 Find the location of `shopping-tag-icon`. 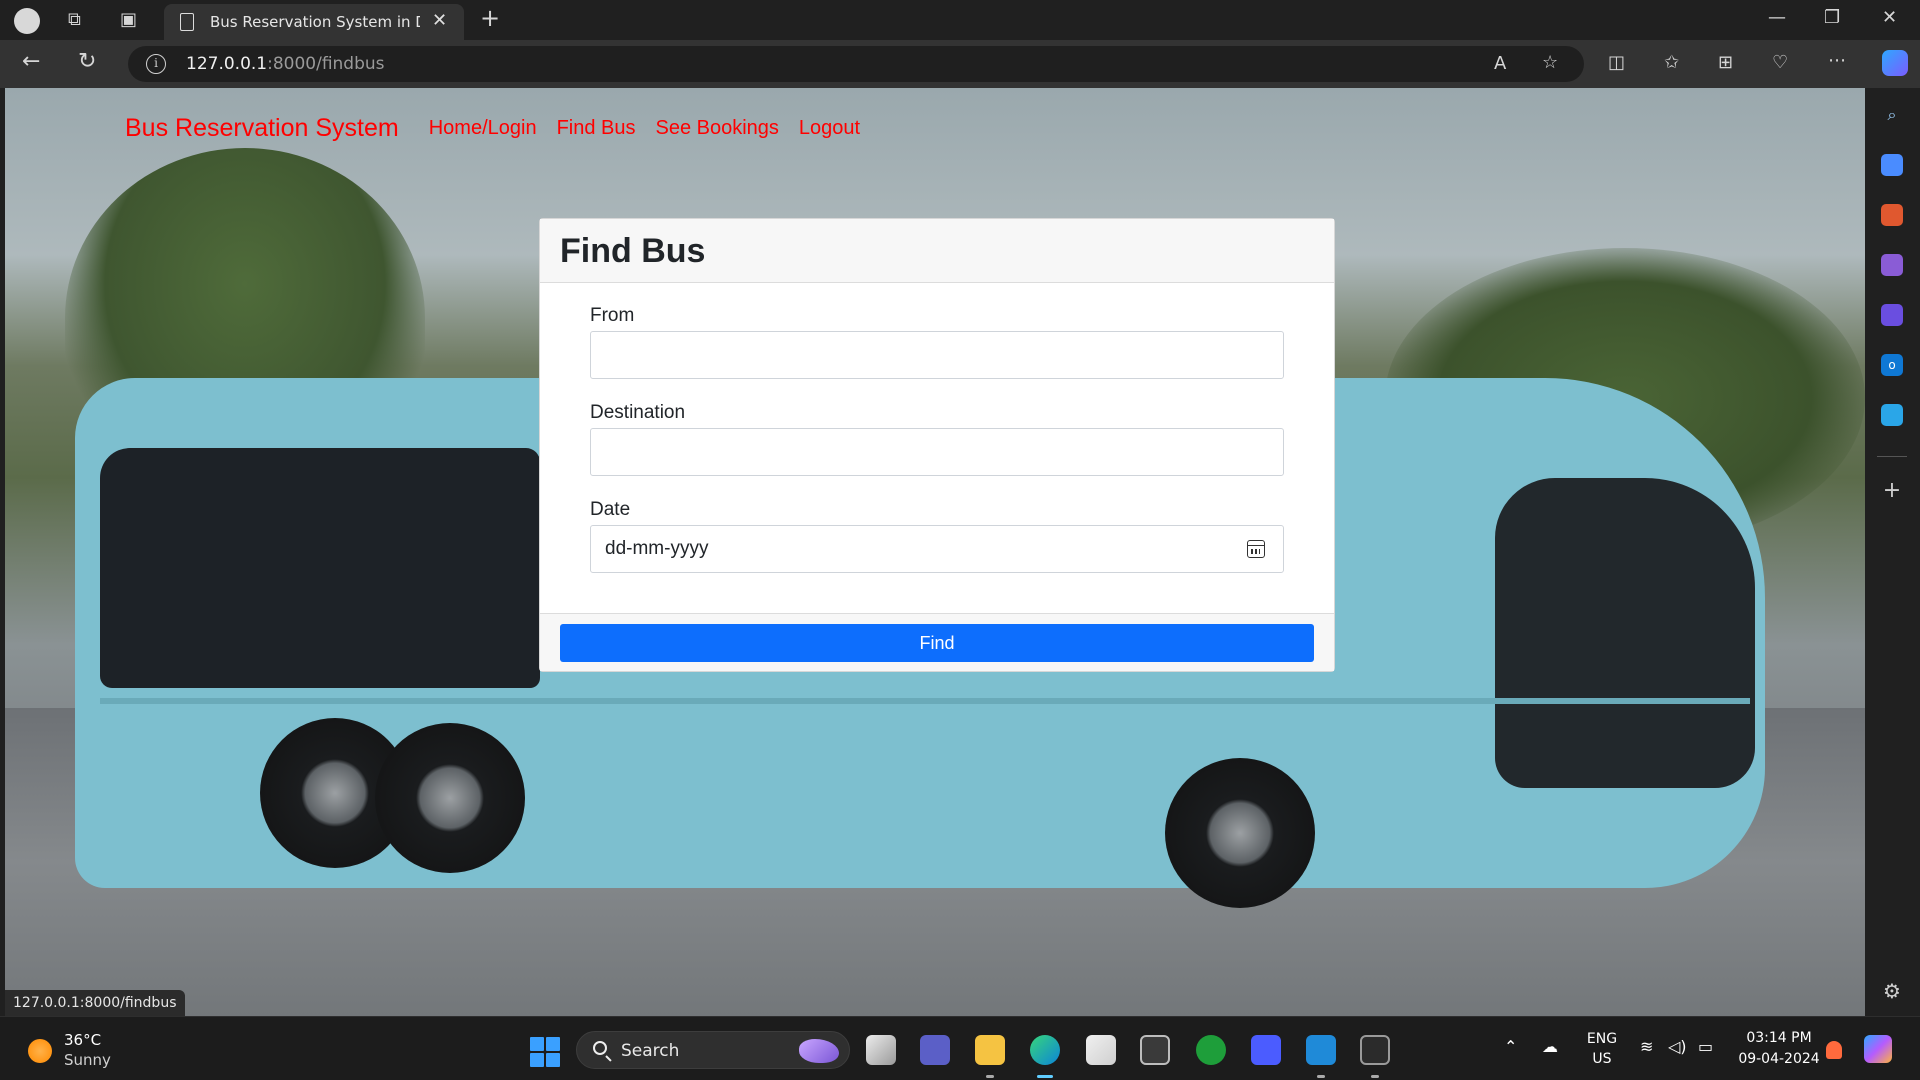

shopping-tag-icon is located at coordinates (1892, 165).